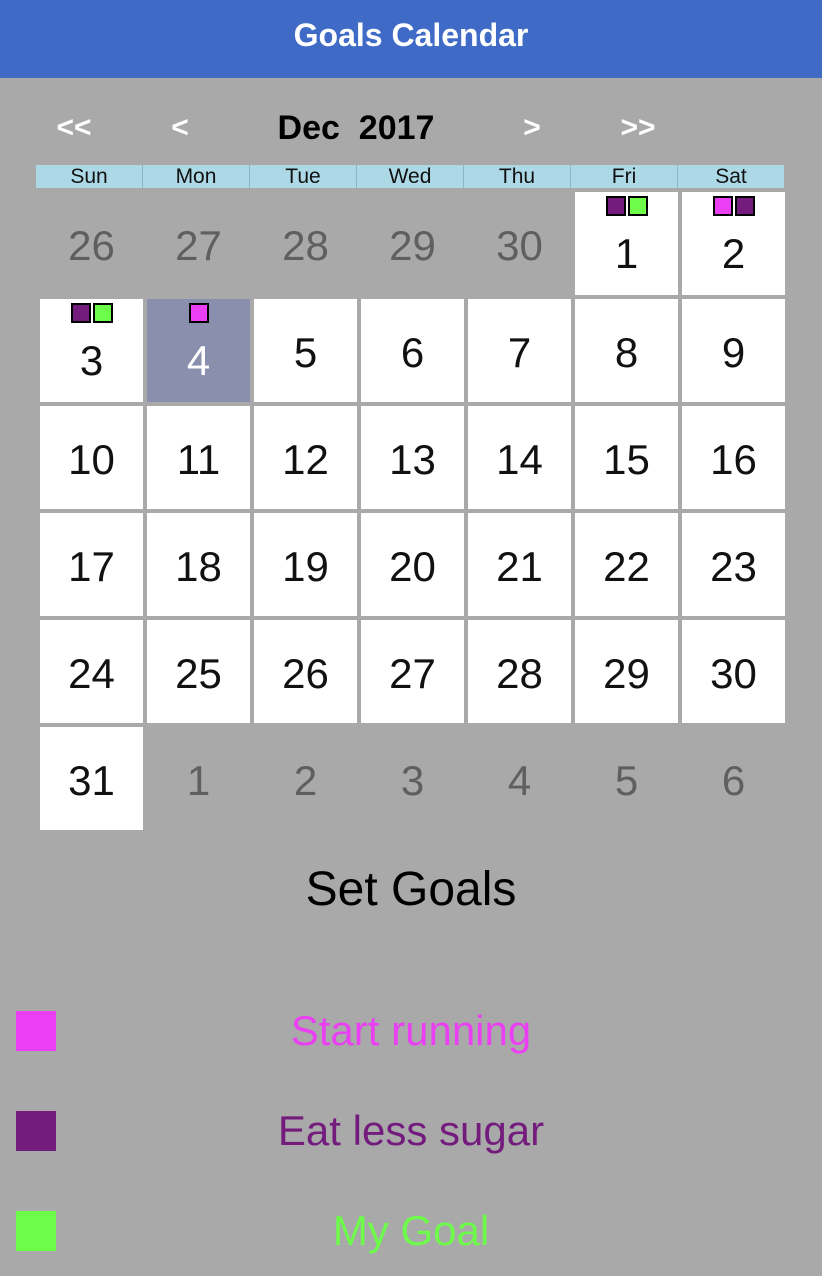 The height and width of the screenshot is (1276, 822). I want to click on day-number: 10, so click(91, 459).